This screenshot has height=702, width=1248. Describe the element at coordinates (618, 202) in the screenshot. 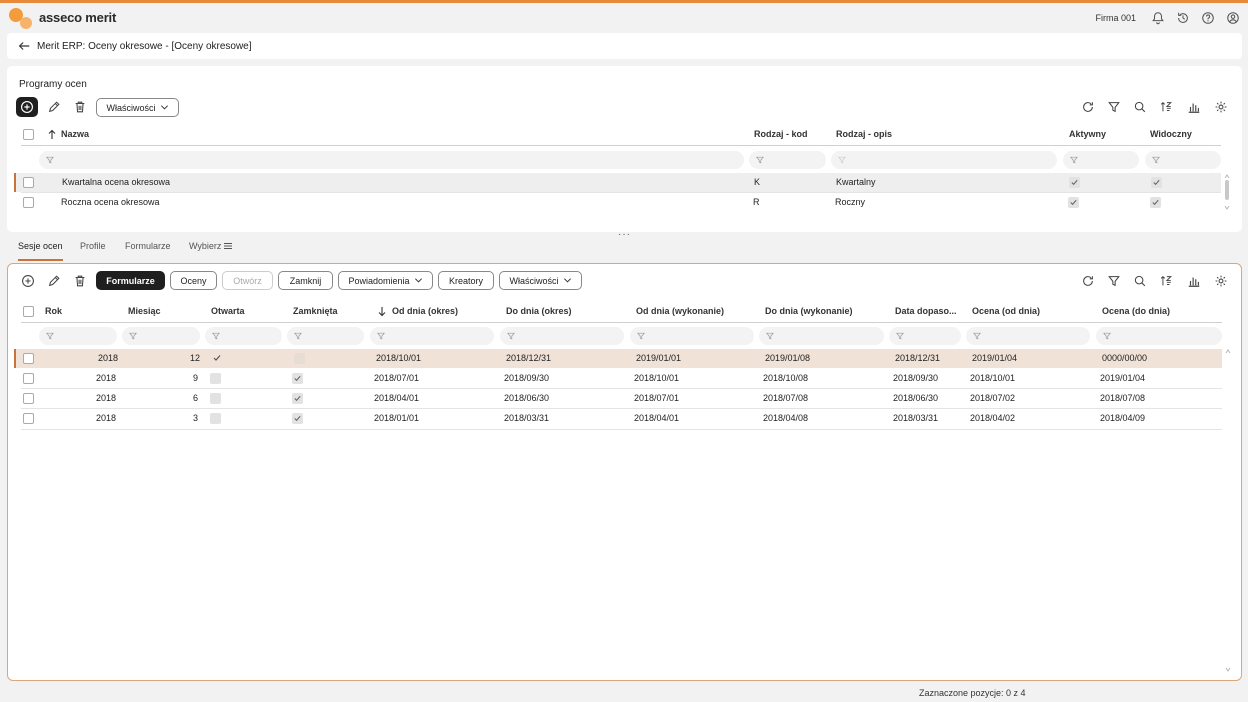

I see `table-row: Roczna ocena okresowa R Roczny` at that location.